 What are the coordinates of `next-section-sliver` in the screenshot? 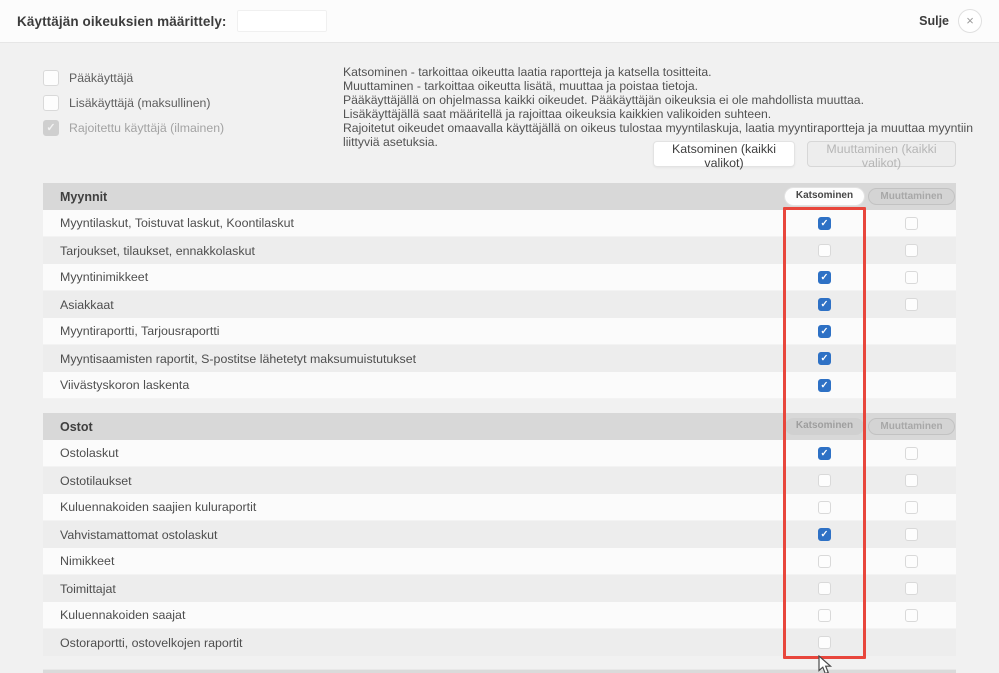 It's located at (499, 671).